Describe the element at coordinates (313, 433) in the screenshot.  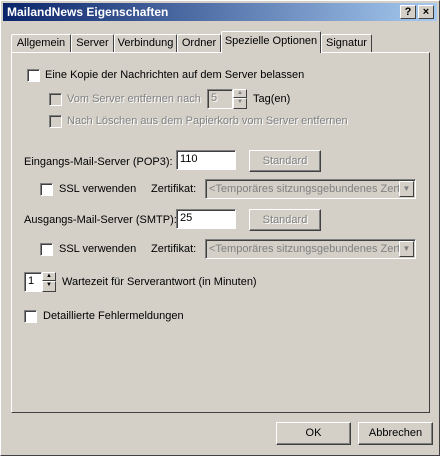
I see `ok-button: OK` at that location.